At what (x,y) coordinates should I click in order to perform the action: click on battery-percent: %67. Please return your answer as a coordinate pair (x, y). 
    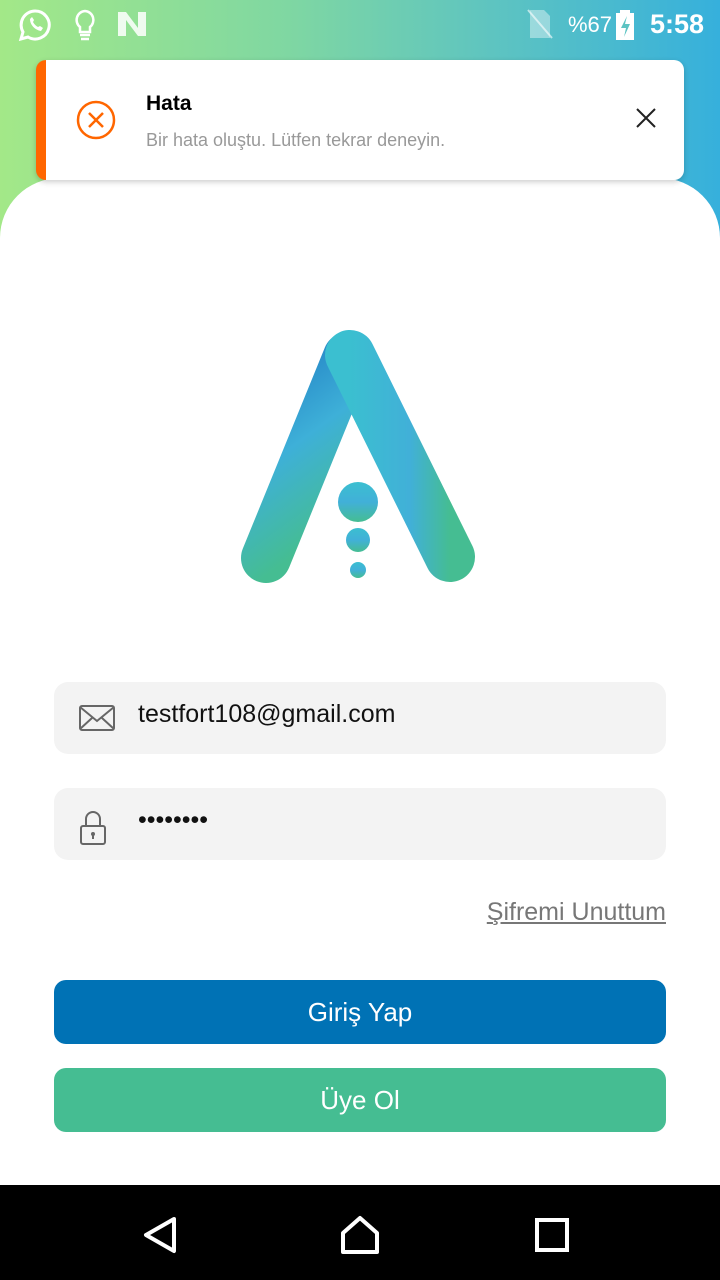
    Looking at the image, I should click on (589, 24).